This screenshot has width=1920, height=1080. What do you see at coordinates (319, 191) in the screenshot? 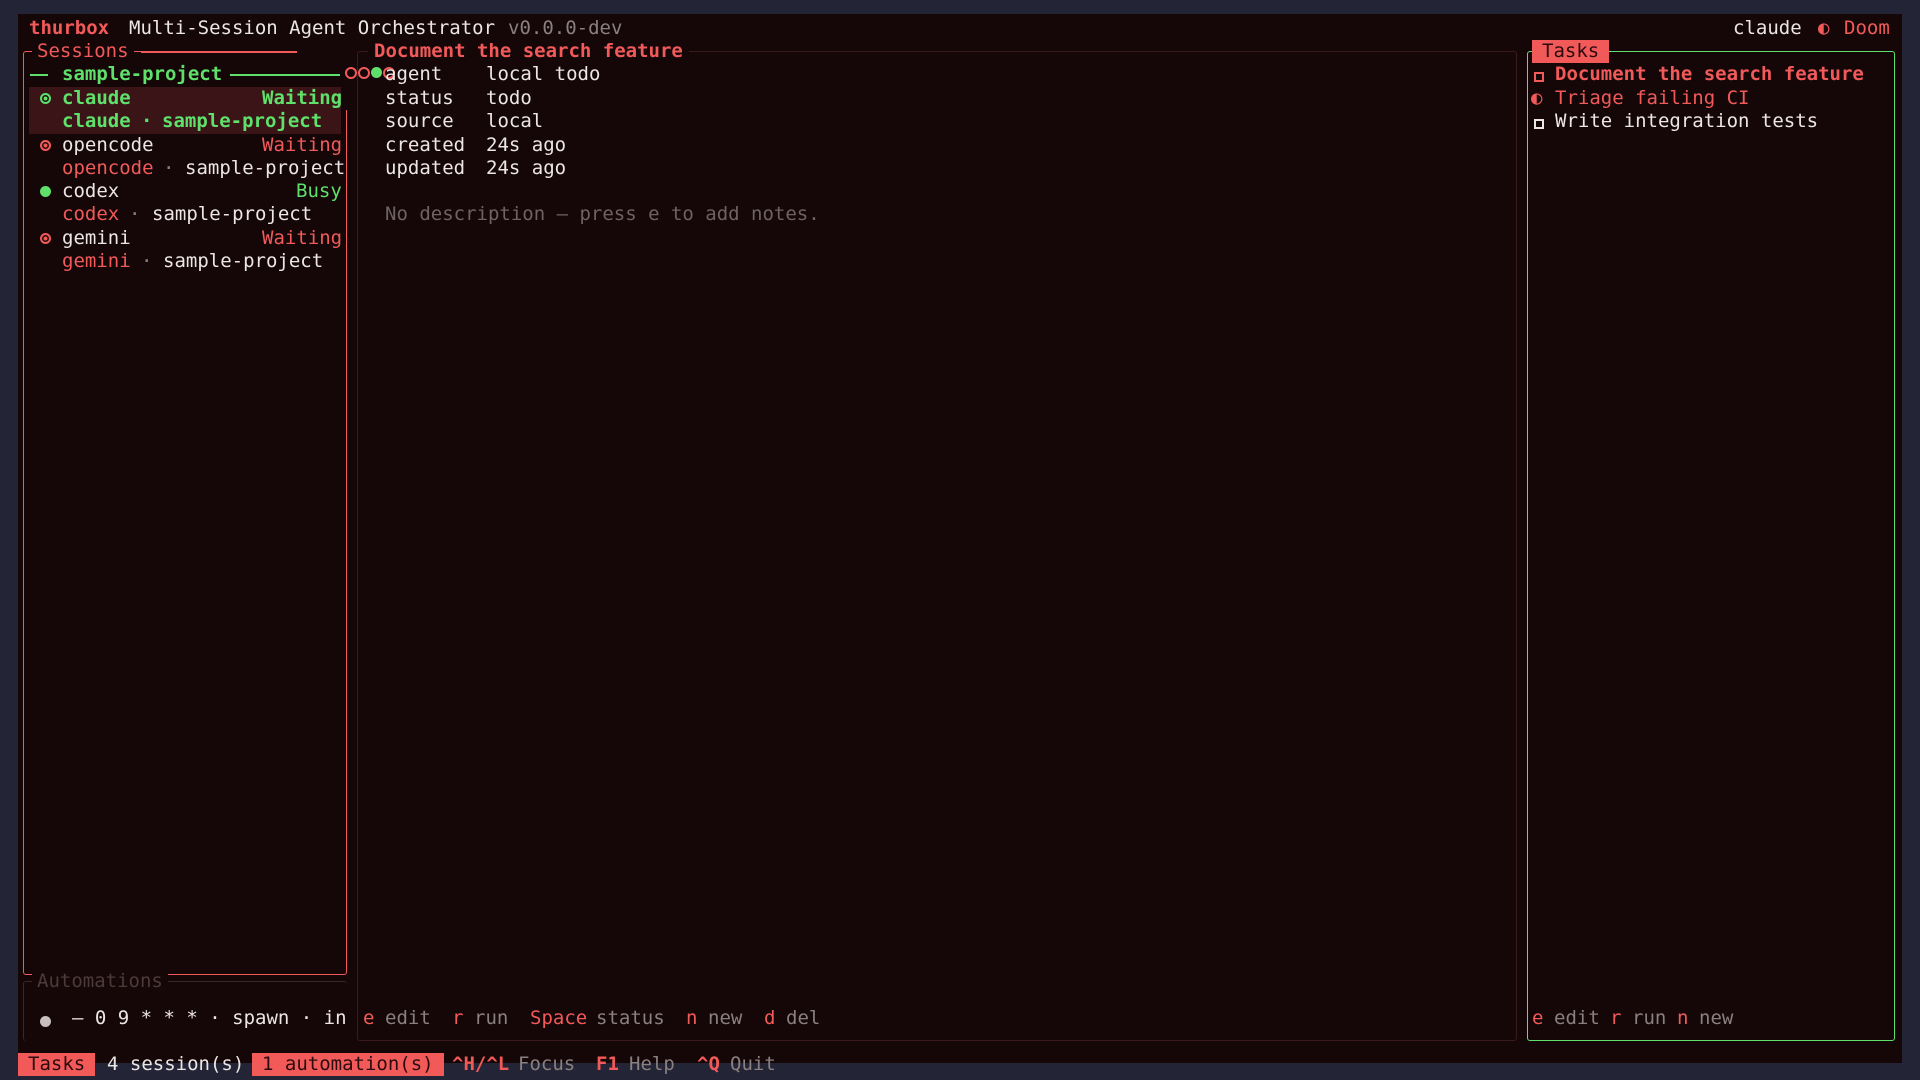
I see `session-status: Busy` at bounding box center [319, 191].